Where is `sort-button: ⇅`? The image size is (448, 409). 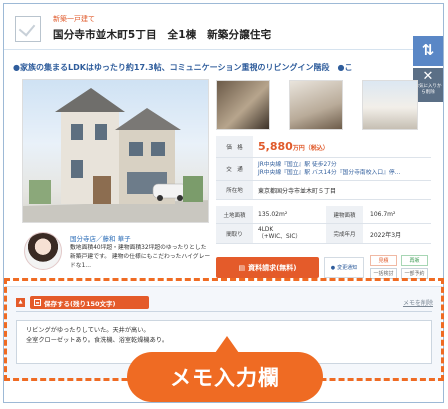
sort-button: ⇅ is located at coordinates (428, 51).